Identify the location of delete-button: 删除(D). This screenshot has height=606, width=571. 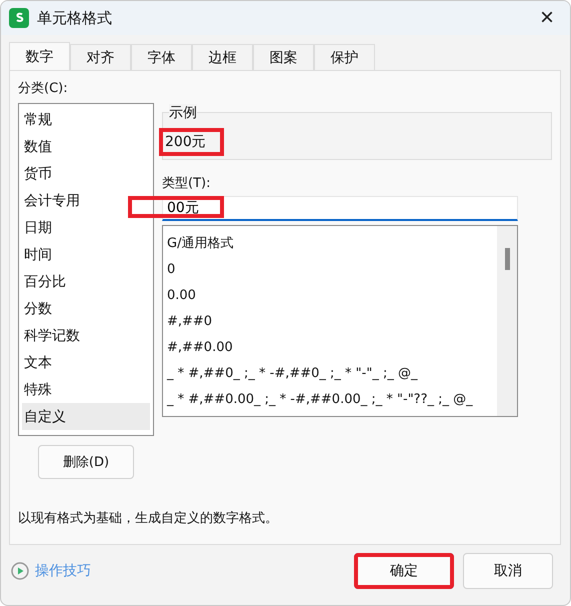
(86, 462).